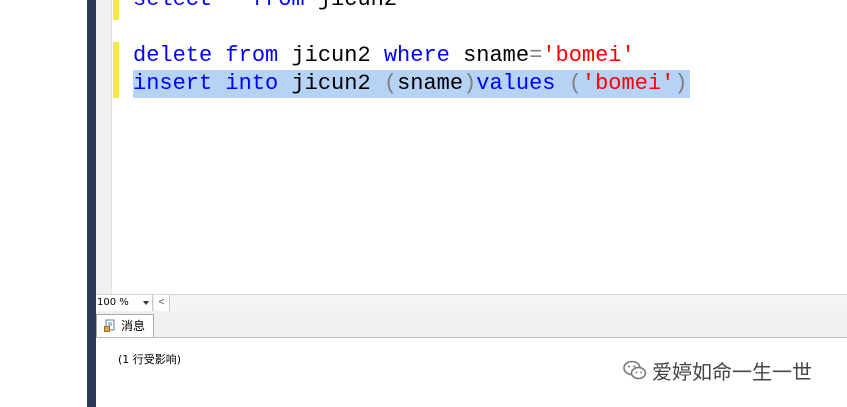 The width and height of the screenshot is (847, 407). I want to click on keyword-values: values, so click(516, 83).